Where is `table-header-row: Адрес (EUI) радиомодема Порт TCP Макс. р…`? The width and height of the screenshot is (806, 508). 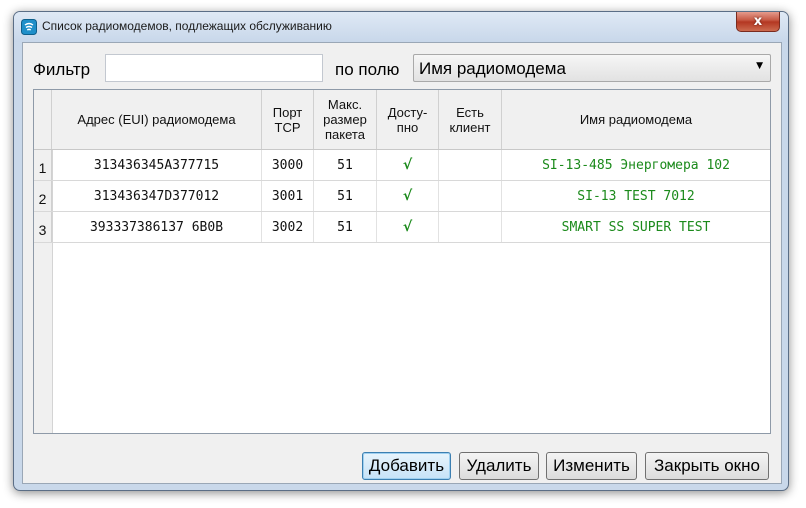 table-header-row: Адрес (EUI) радиомодема Порт TCP Макс. р… is located at coordinates (402, 120).